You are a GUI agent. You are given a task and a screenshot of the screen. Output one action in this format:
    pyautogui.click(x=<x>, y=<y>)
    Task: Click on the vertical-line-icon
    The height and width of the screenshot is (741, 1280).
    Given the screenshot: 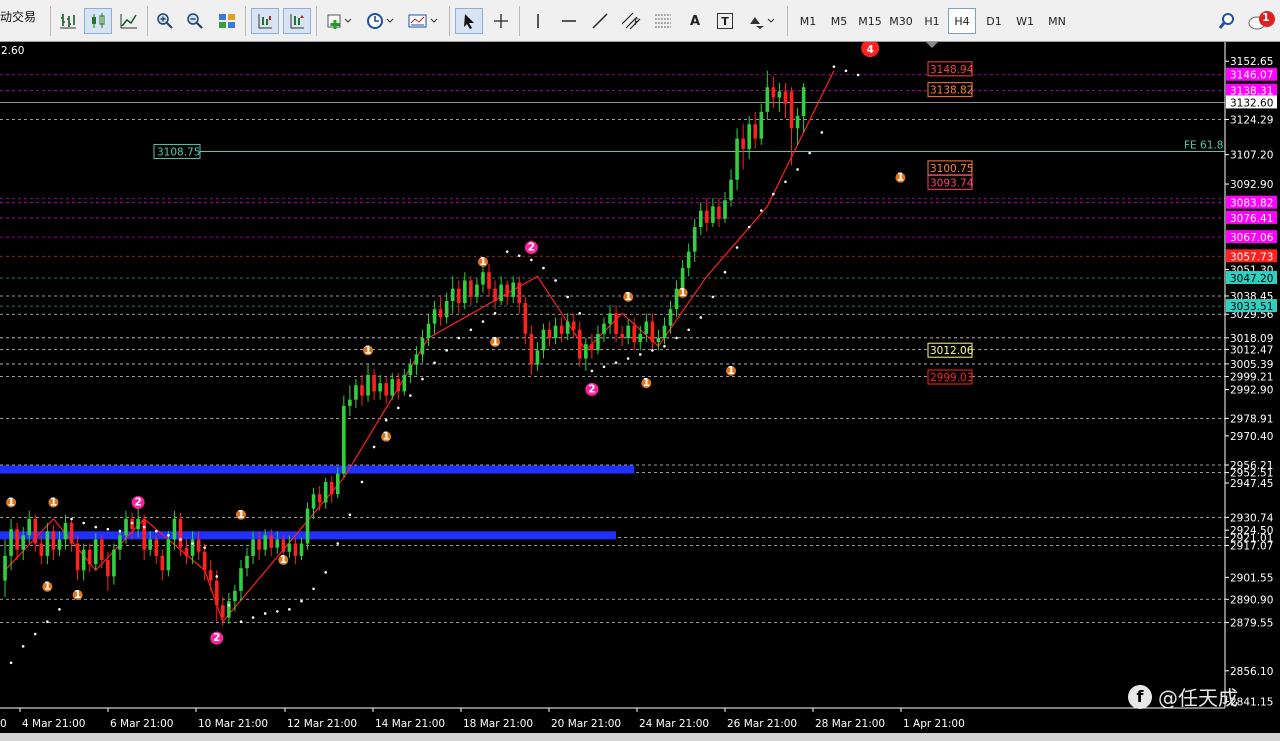 What is the action you would take?
    pyautogui.click(x=538, y=21)
    